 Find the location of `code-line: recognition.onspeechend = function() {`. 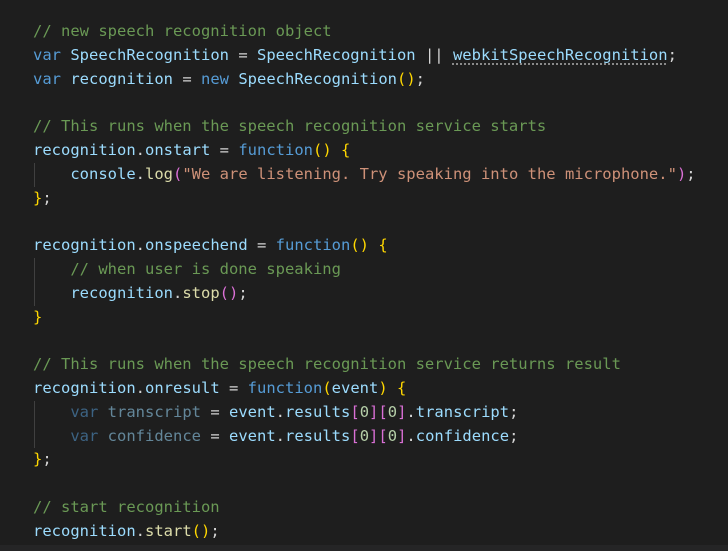

code-line: recognition.onspeechend = function() { is located at coordinates (364, 246).